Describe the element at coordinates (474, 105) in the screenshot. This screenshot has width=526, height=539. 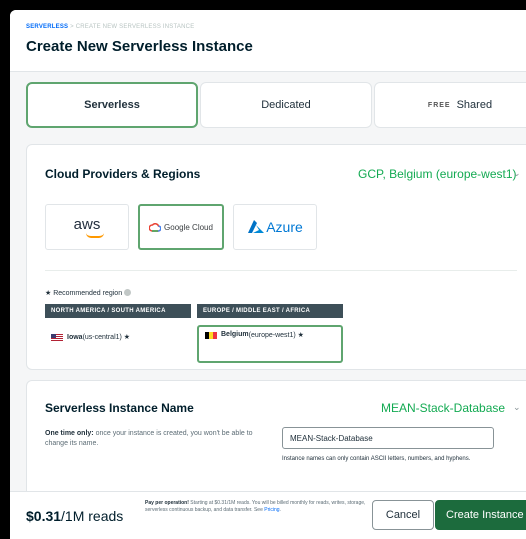
I see `tab-shared-label: Shared` at that location.